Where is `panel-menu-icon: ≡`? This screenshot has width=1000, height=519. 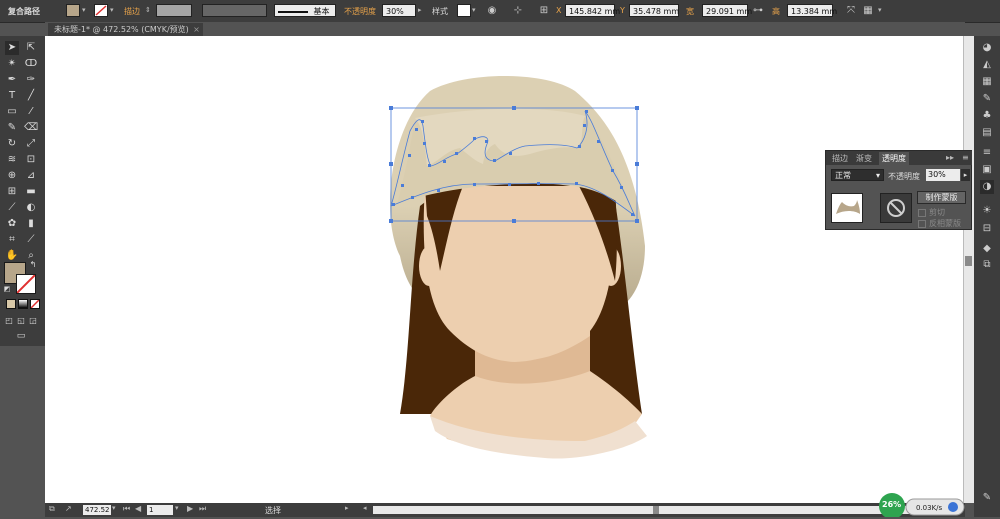 panel-menu-icon: ≡ is located at coordinates (965, 157).